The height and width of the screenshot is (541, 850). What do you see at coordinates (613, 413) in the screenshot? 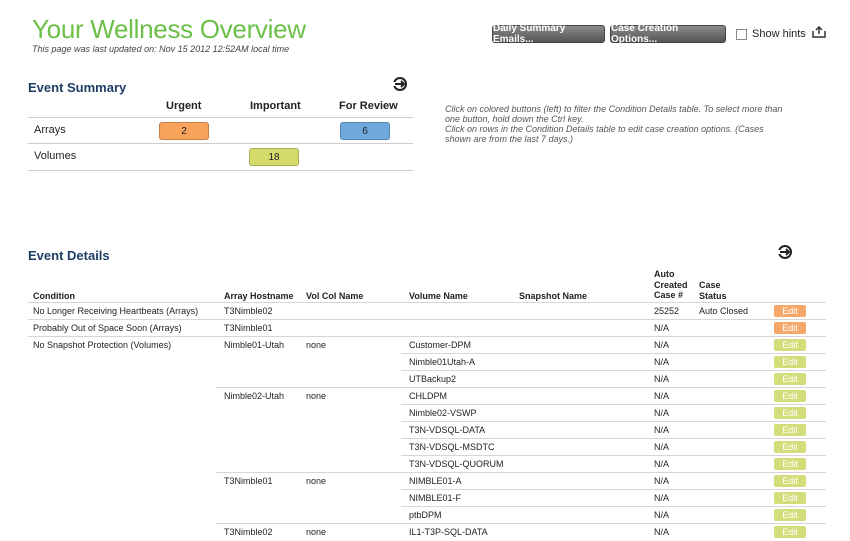
I see `table-row: Nimble02-VSWP N/A Edit` at bounding box center [613, 413].